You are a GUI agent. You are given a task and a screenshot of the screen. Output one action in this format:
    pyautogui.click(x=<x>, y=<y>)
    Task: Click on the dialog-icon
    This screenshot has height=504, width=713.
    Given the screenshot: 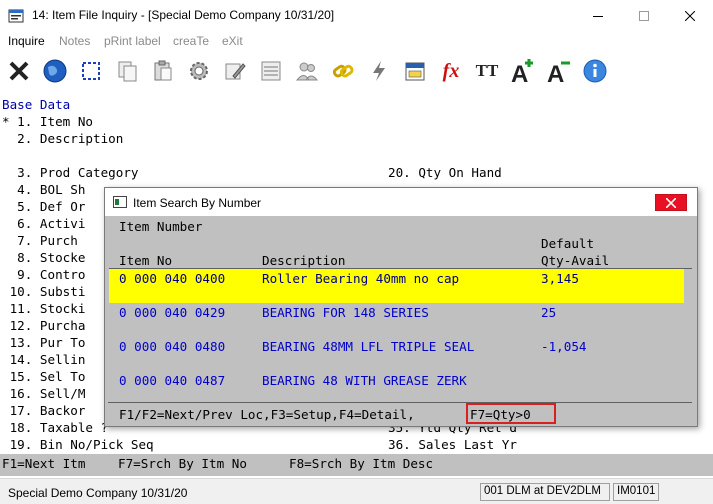 What is the action you would take?
    pyautogui.click(x=120, y=202)
    